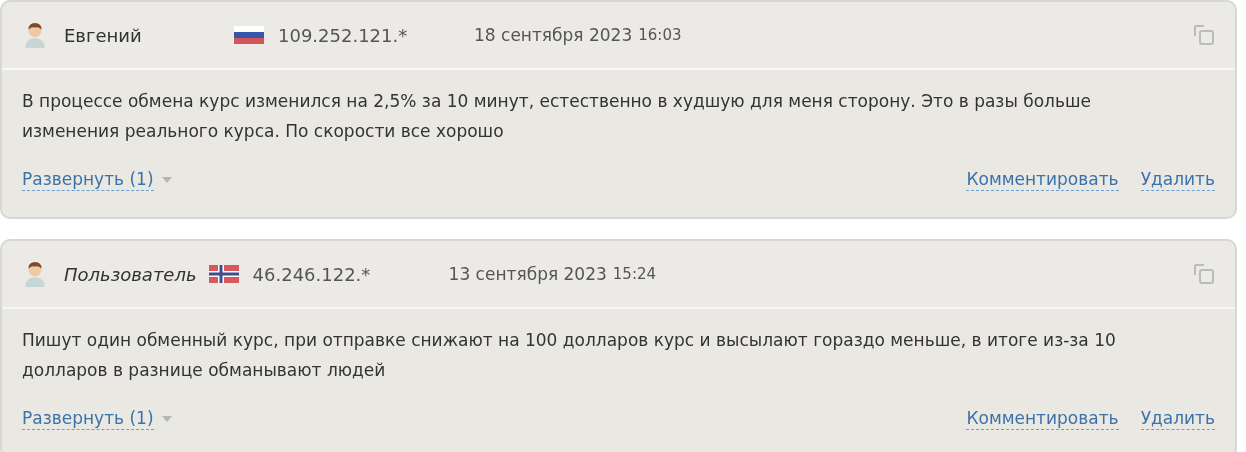 The image size is (1246, 452). What do you see at coordinates (634, 274) in the screenshot?
I see `review-time: 15:24` at bounding box center [634, 274].